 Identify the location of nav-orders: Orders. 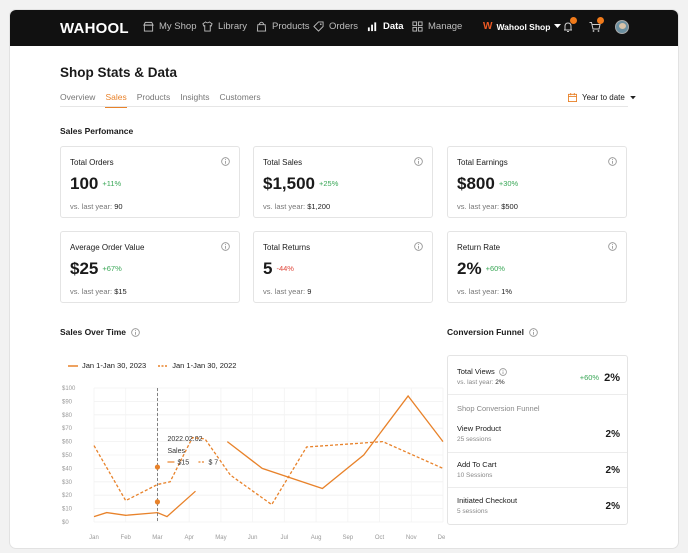
(335, 26).